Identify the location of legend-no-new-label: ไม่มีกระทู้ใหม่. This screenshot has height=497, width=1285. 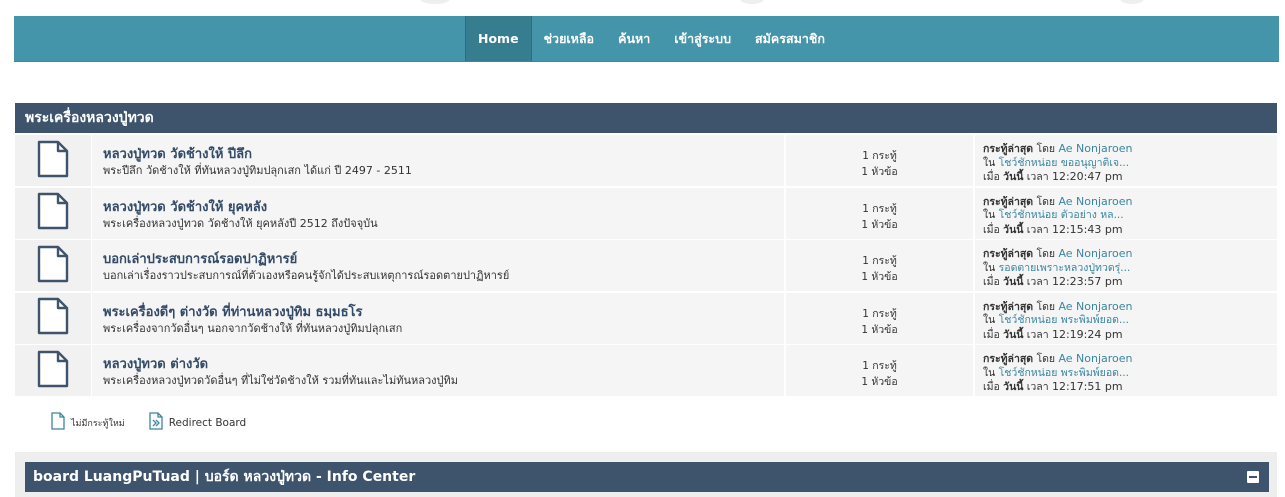
(98, 423).